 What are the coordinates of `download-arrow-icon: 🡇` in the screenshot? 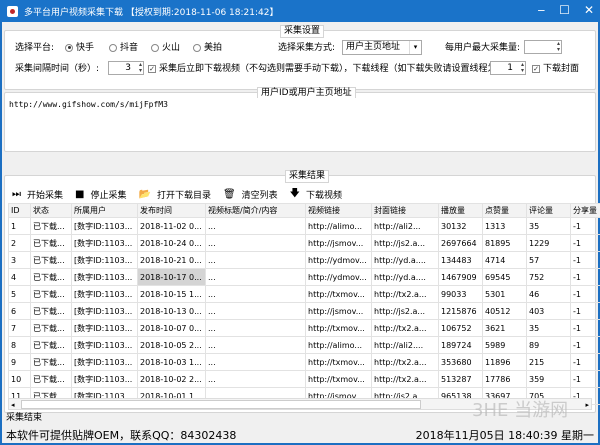 It's located at (294, 193).